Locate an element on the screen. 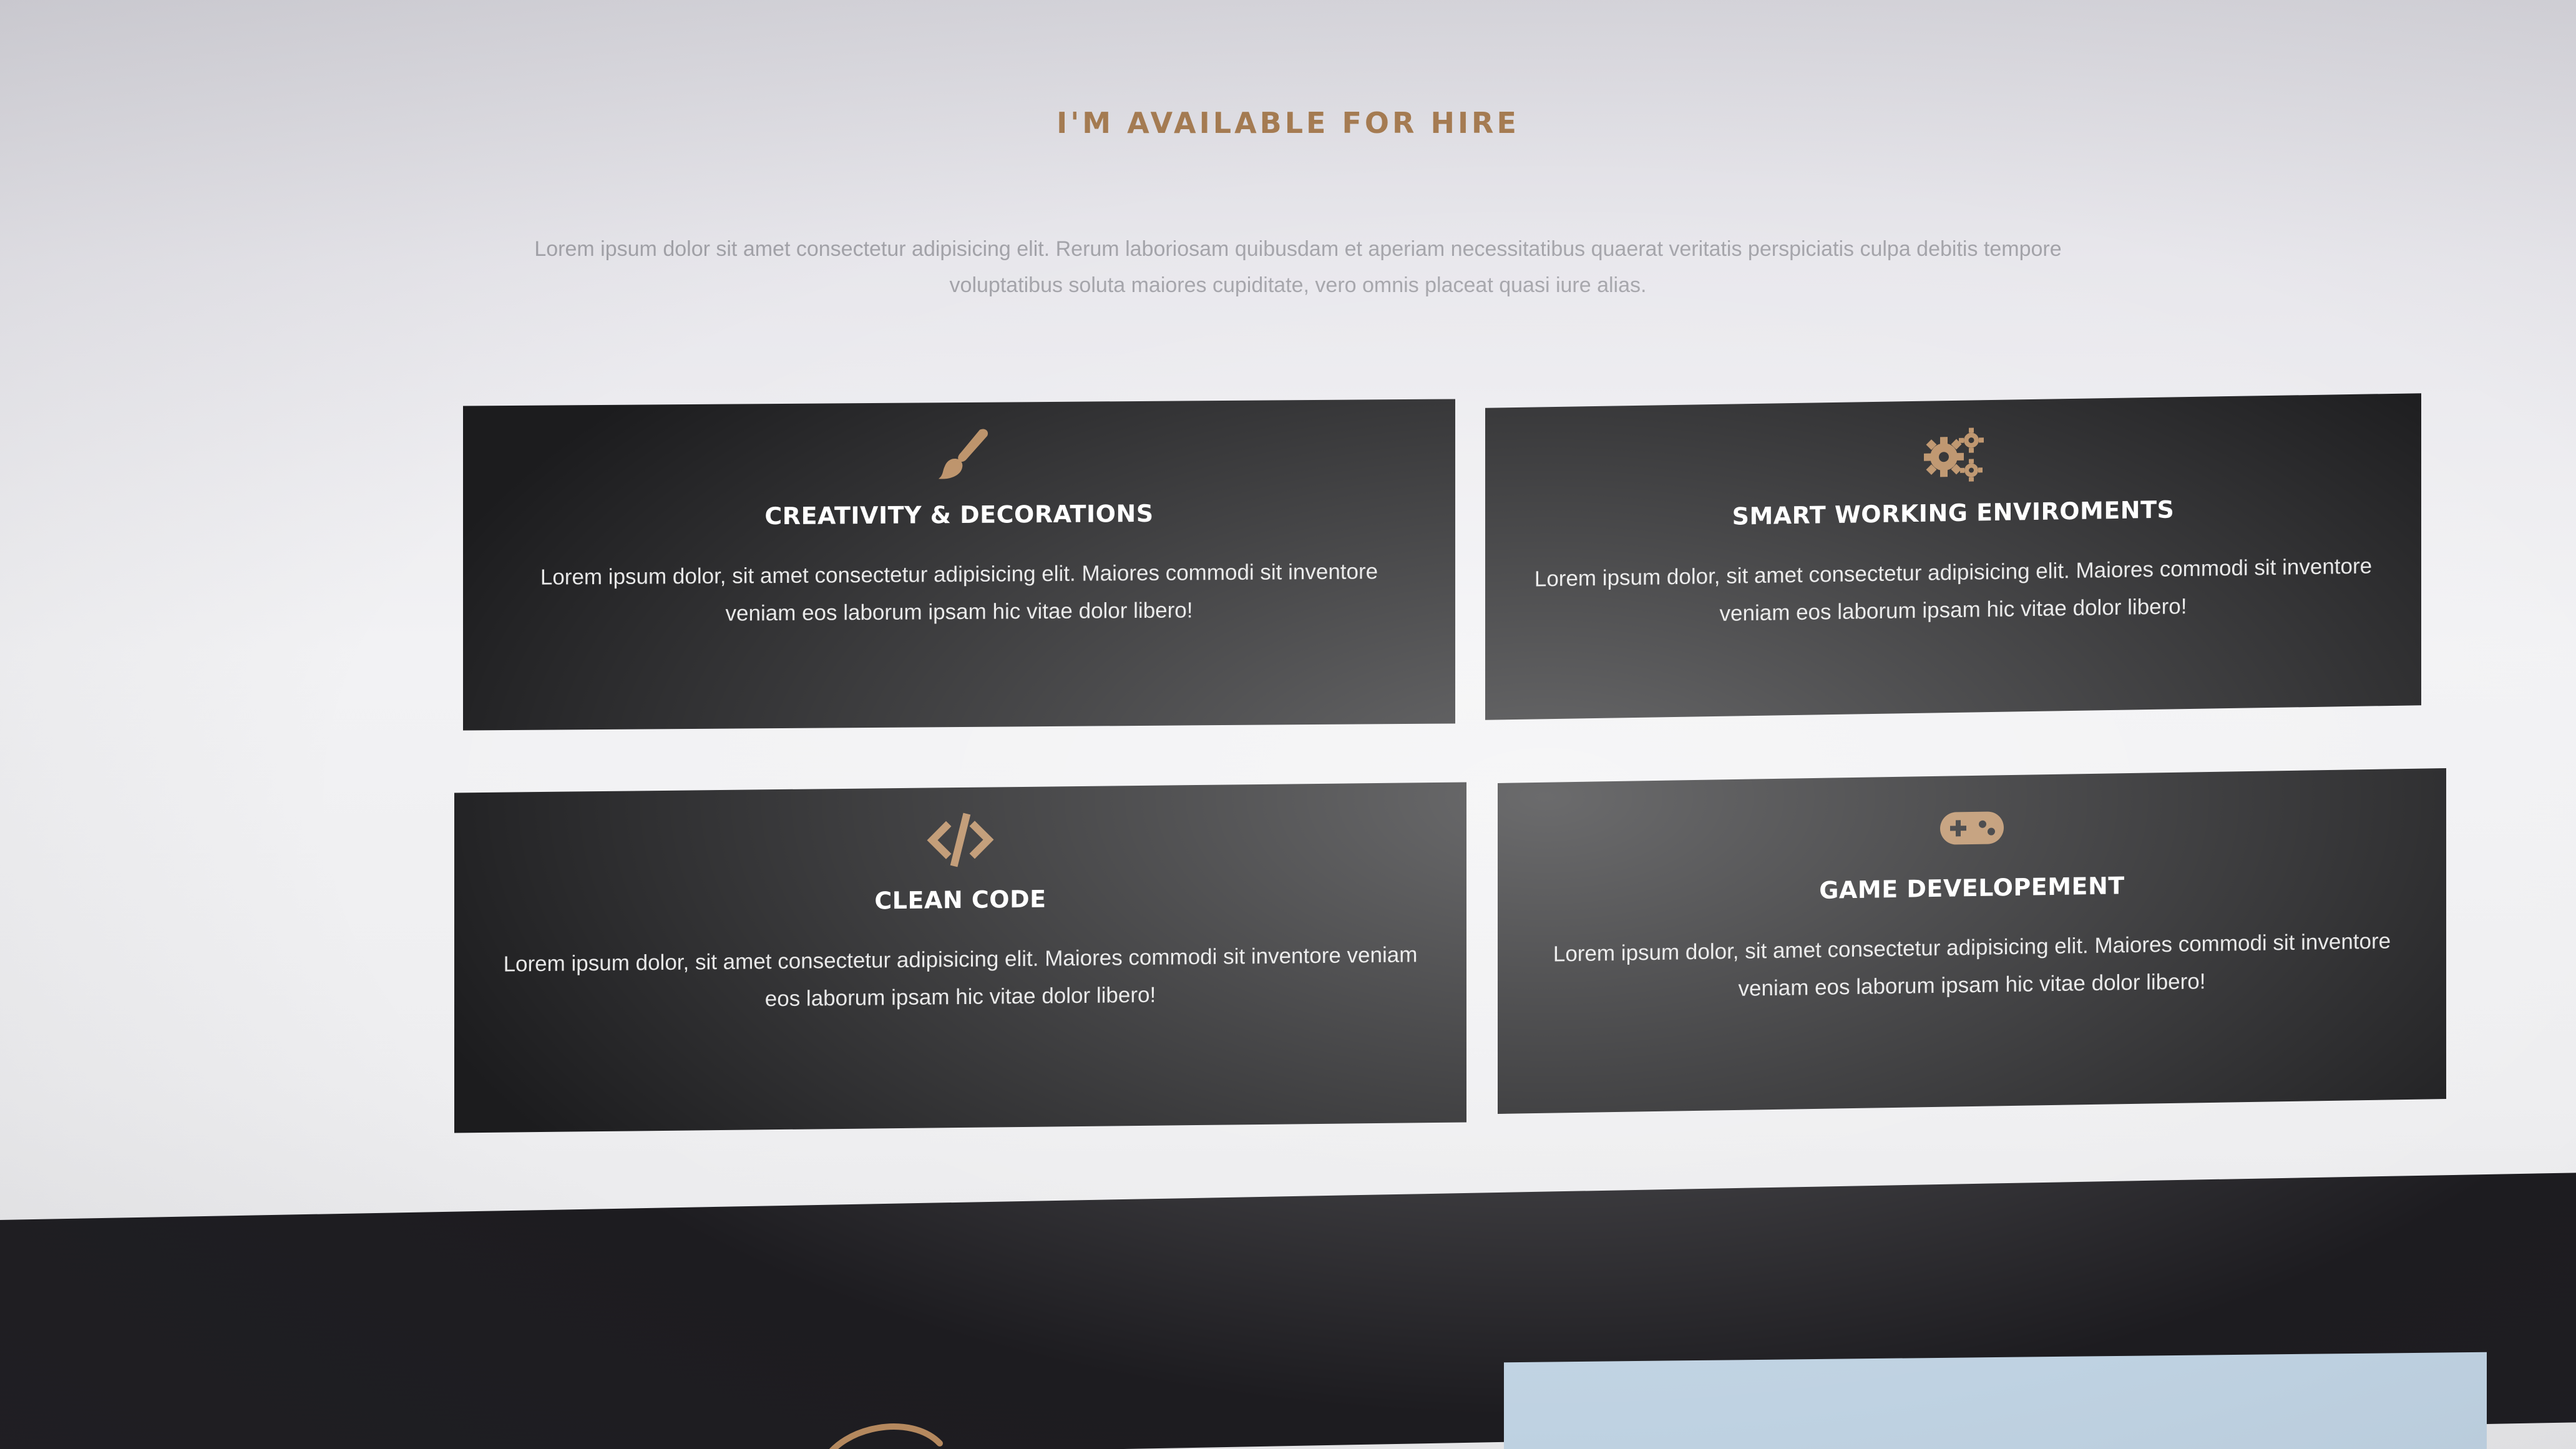 The width and height of the screenshot is (2576, 1449). footer-panel is located at coordinates (1995, 1400).